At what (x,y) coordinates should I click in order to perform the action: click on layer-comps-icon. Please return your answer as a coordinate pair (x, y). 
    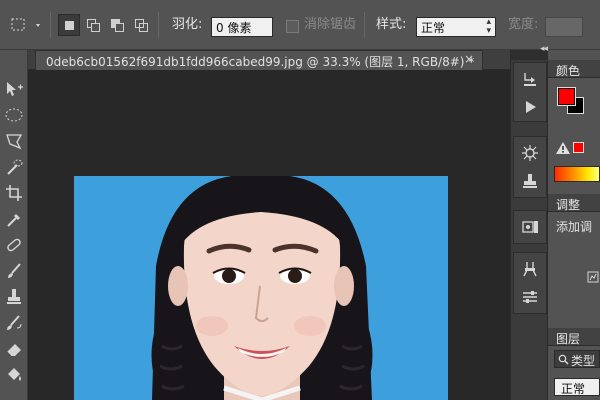
    Looking at the image, I should click on (530, 227).